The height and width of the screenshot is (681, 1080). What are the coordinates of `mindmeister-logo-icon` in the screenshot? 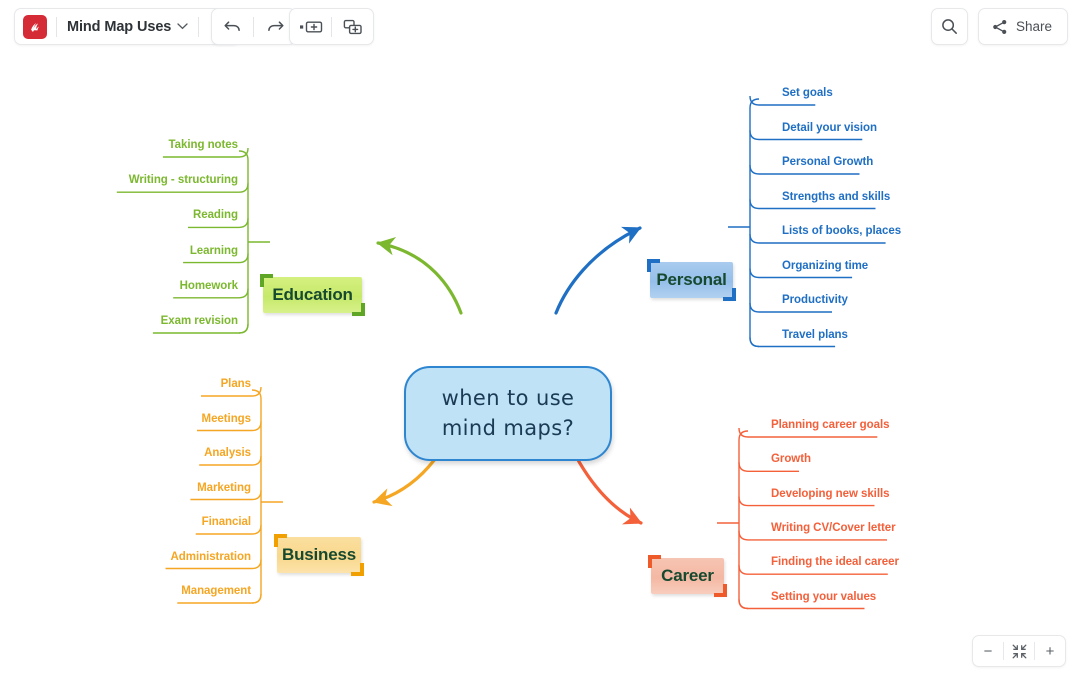 It's located at (35, 26).